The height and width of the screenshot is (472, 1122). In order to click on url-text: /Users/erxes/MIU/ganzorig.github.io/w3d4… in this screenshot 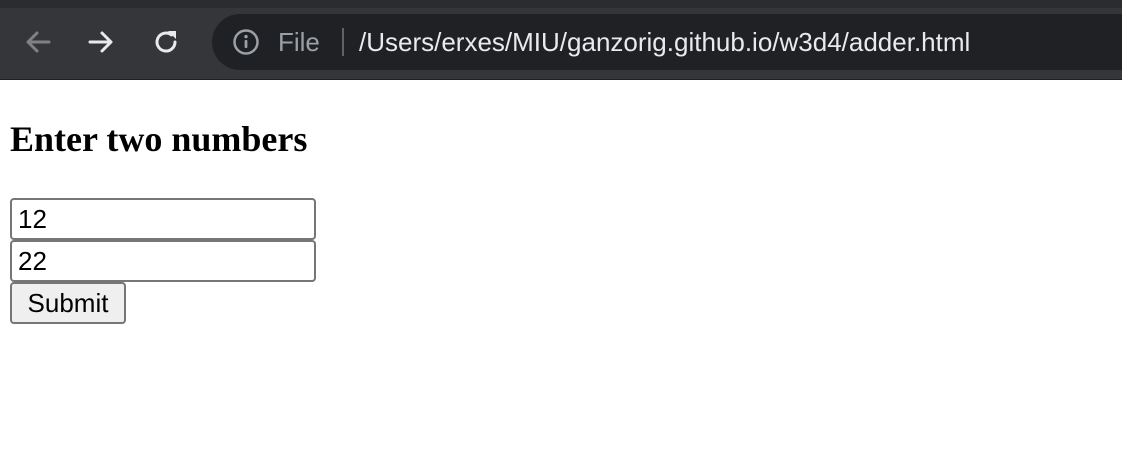, I will do `click(664, 42)`.